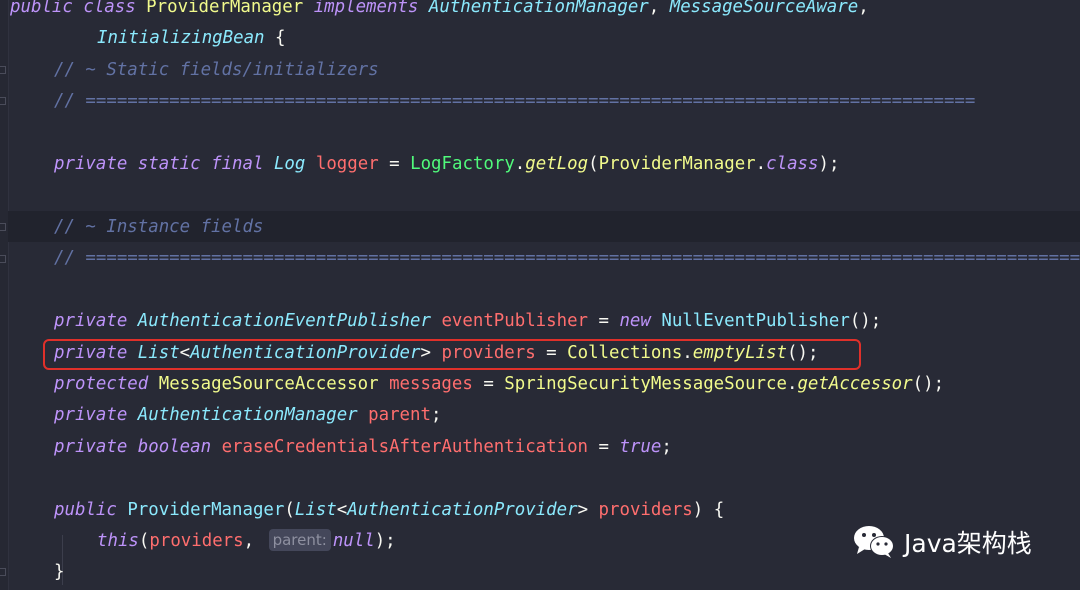  Describe the element at coordinates (462, 164) in the screenshot. I see `class-reference: LogFactory` at that location.